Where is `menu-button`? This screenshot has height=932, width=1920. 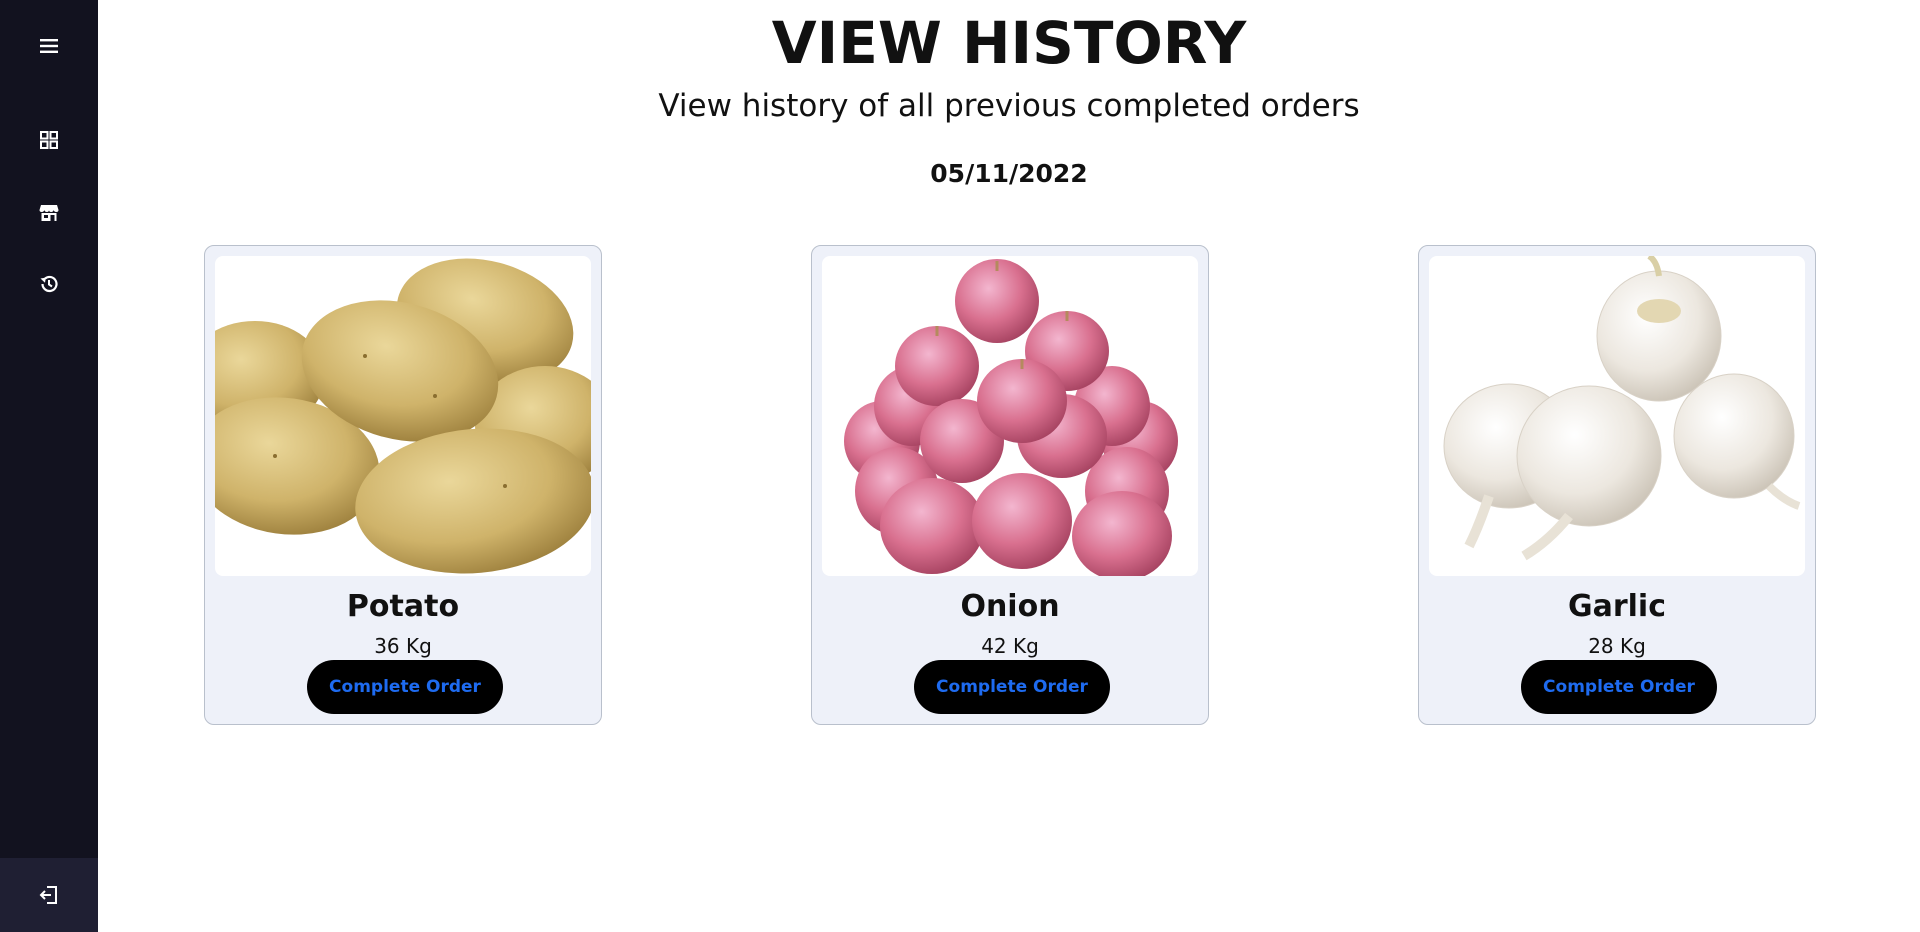 menu-button is located at coordinates (49, 46).